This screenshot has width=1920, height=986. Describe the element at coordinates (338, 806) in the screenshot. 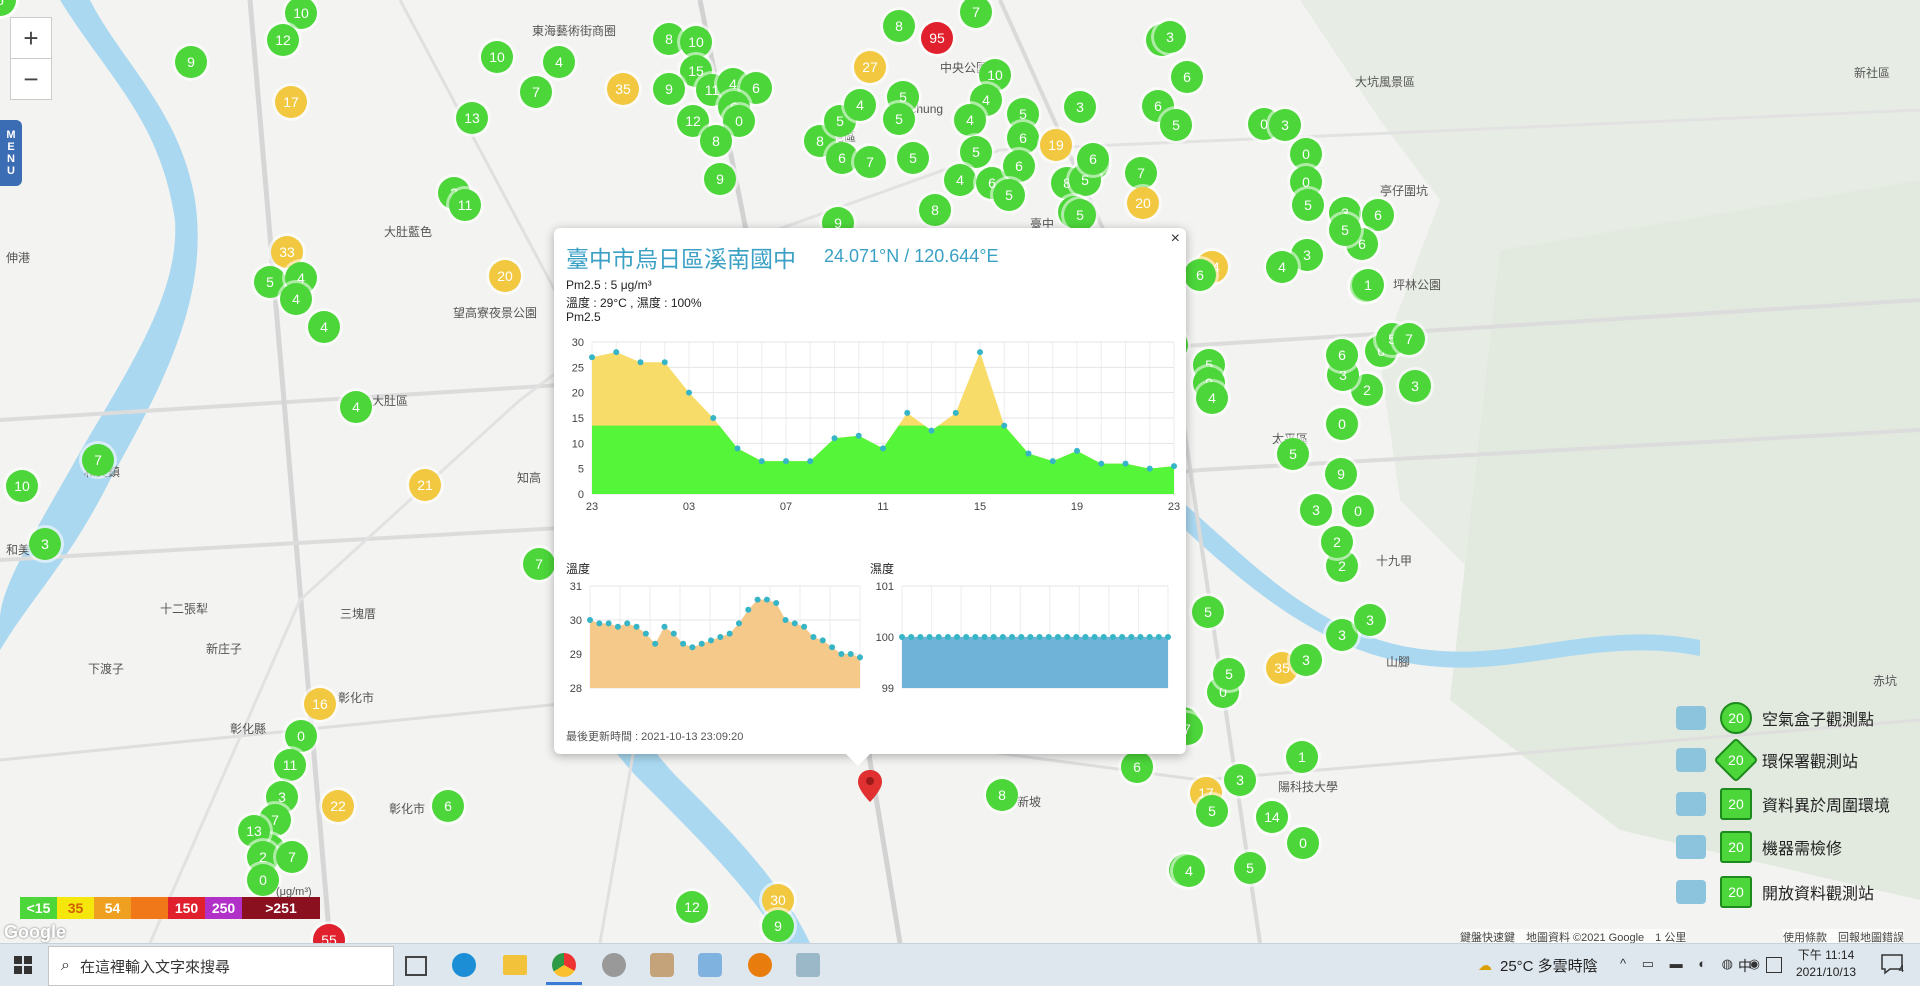

I see `sensor-marker: 22` at that location.